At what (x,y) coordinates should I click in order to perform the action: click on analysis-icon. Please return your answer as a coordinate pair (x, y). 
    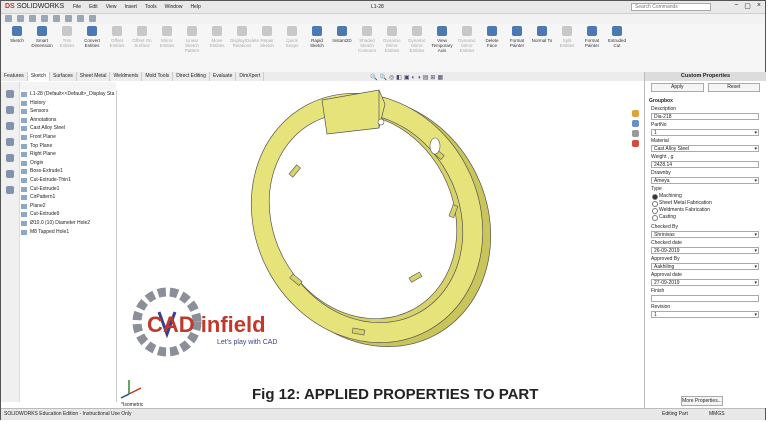
    Looking at the image, I should click on (10, 190).